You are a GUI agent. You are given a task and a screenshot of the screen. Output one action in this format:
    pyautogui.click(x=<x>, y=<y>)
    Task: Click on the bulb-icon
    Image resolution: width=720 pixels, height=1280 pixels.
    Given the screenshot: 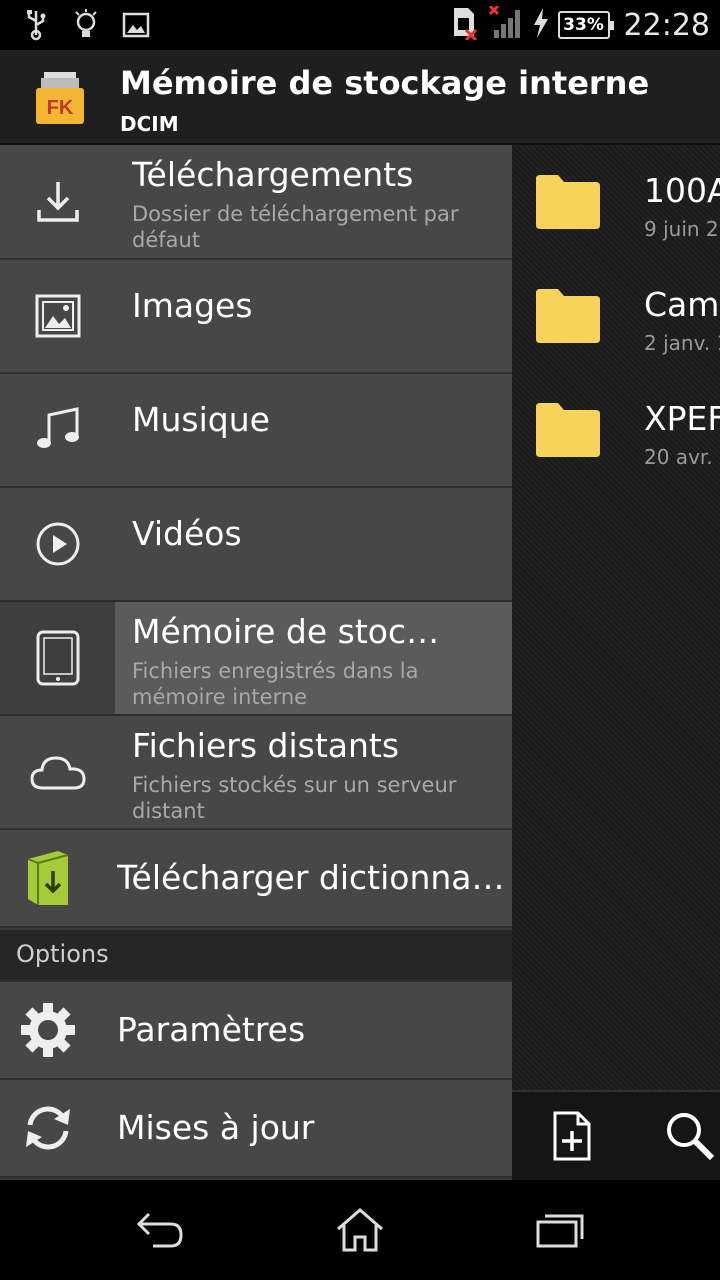 What is the action you would take?
    pyautogui.click(x=86, y=25)
    